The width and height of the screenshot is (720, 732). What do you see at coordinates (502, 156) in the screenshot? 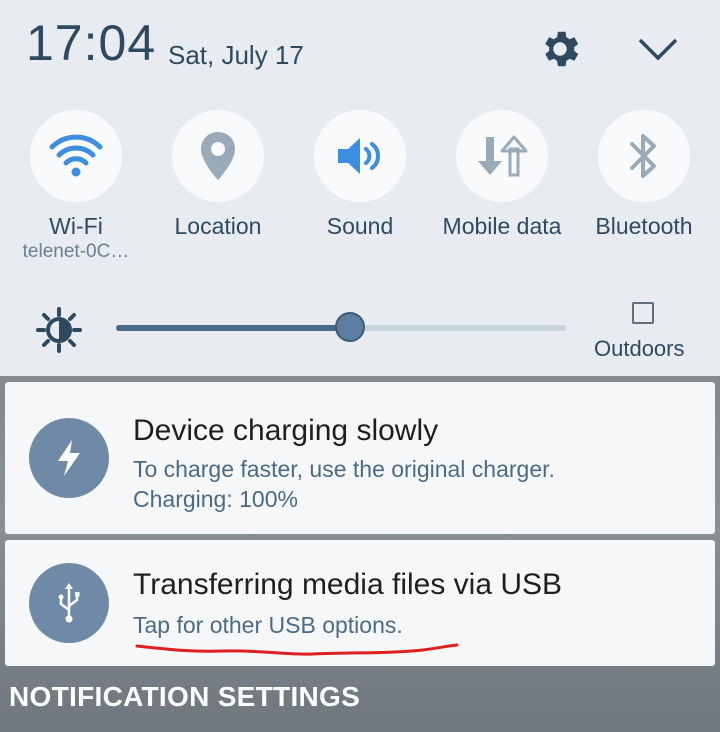
I see `data-arrows-icon` at bounding box center [502, 156].